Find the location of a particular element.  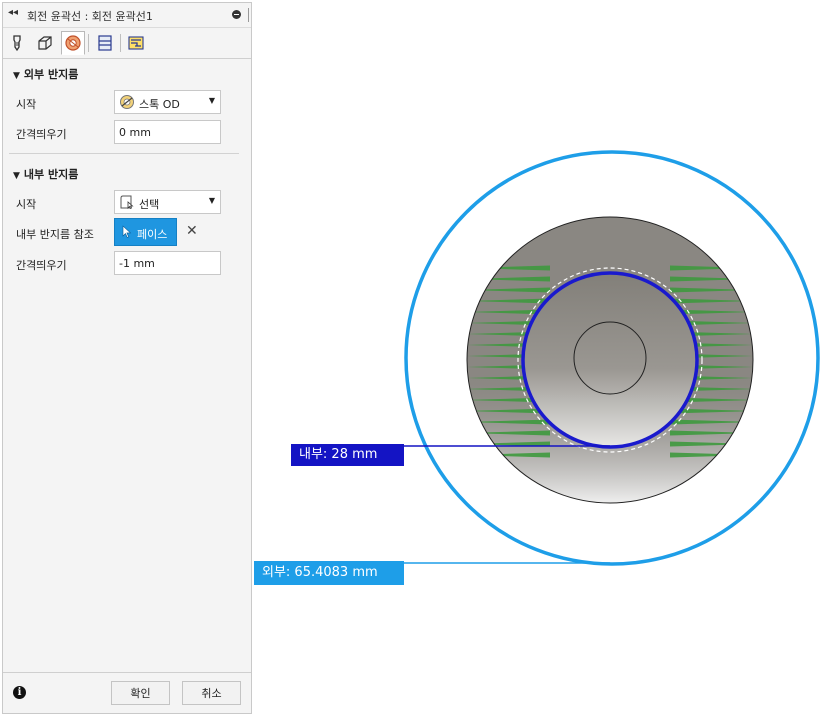

tab-passes is located at coordinates (105, 43).